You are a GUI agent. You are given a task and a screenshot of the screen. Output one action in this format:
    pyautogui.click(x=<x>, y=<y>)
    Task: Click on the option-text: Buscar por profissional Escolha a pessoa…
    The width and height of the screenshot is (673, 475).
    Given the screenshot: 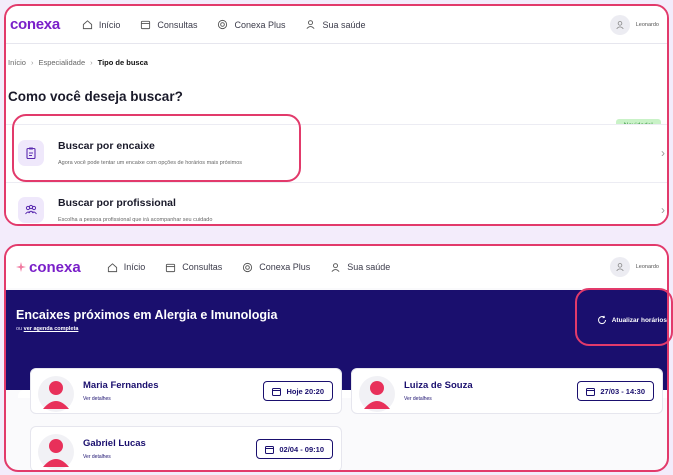 What is the action you would take?
    pyautogui.click(x=135, y=210)
    